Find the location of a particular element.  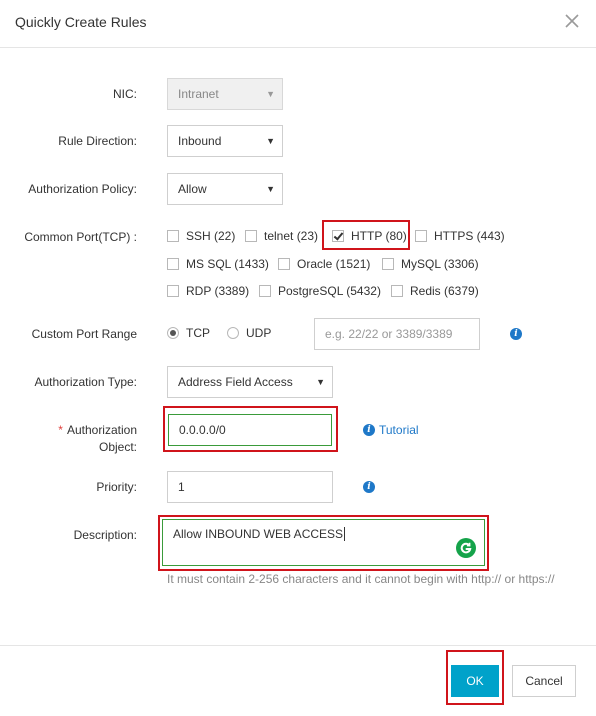

common-port-label: Common Port(TCP) : is located at coordinates (80, 237).